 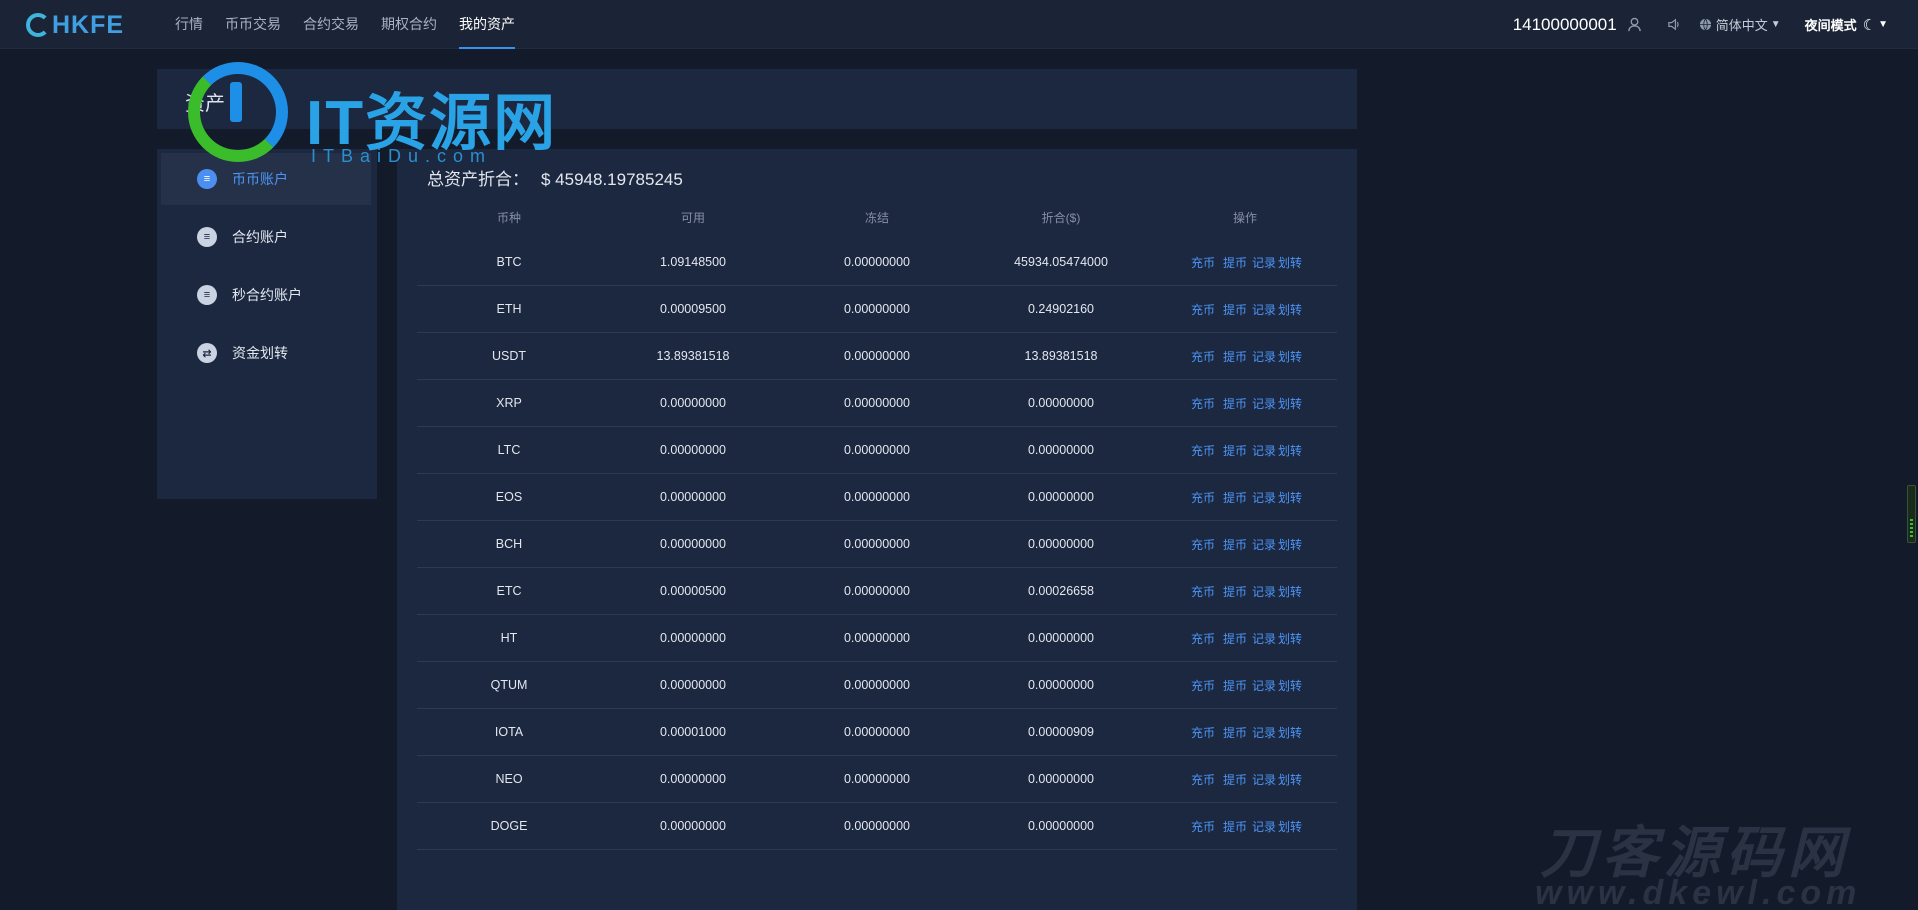 I want to click on dkewl-watermark-subtitle: www.dkewl.com, so click(x=1698, y=892).